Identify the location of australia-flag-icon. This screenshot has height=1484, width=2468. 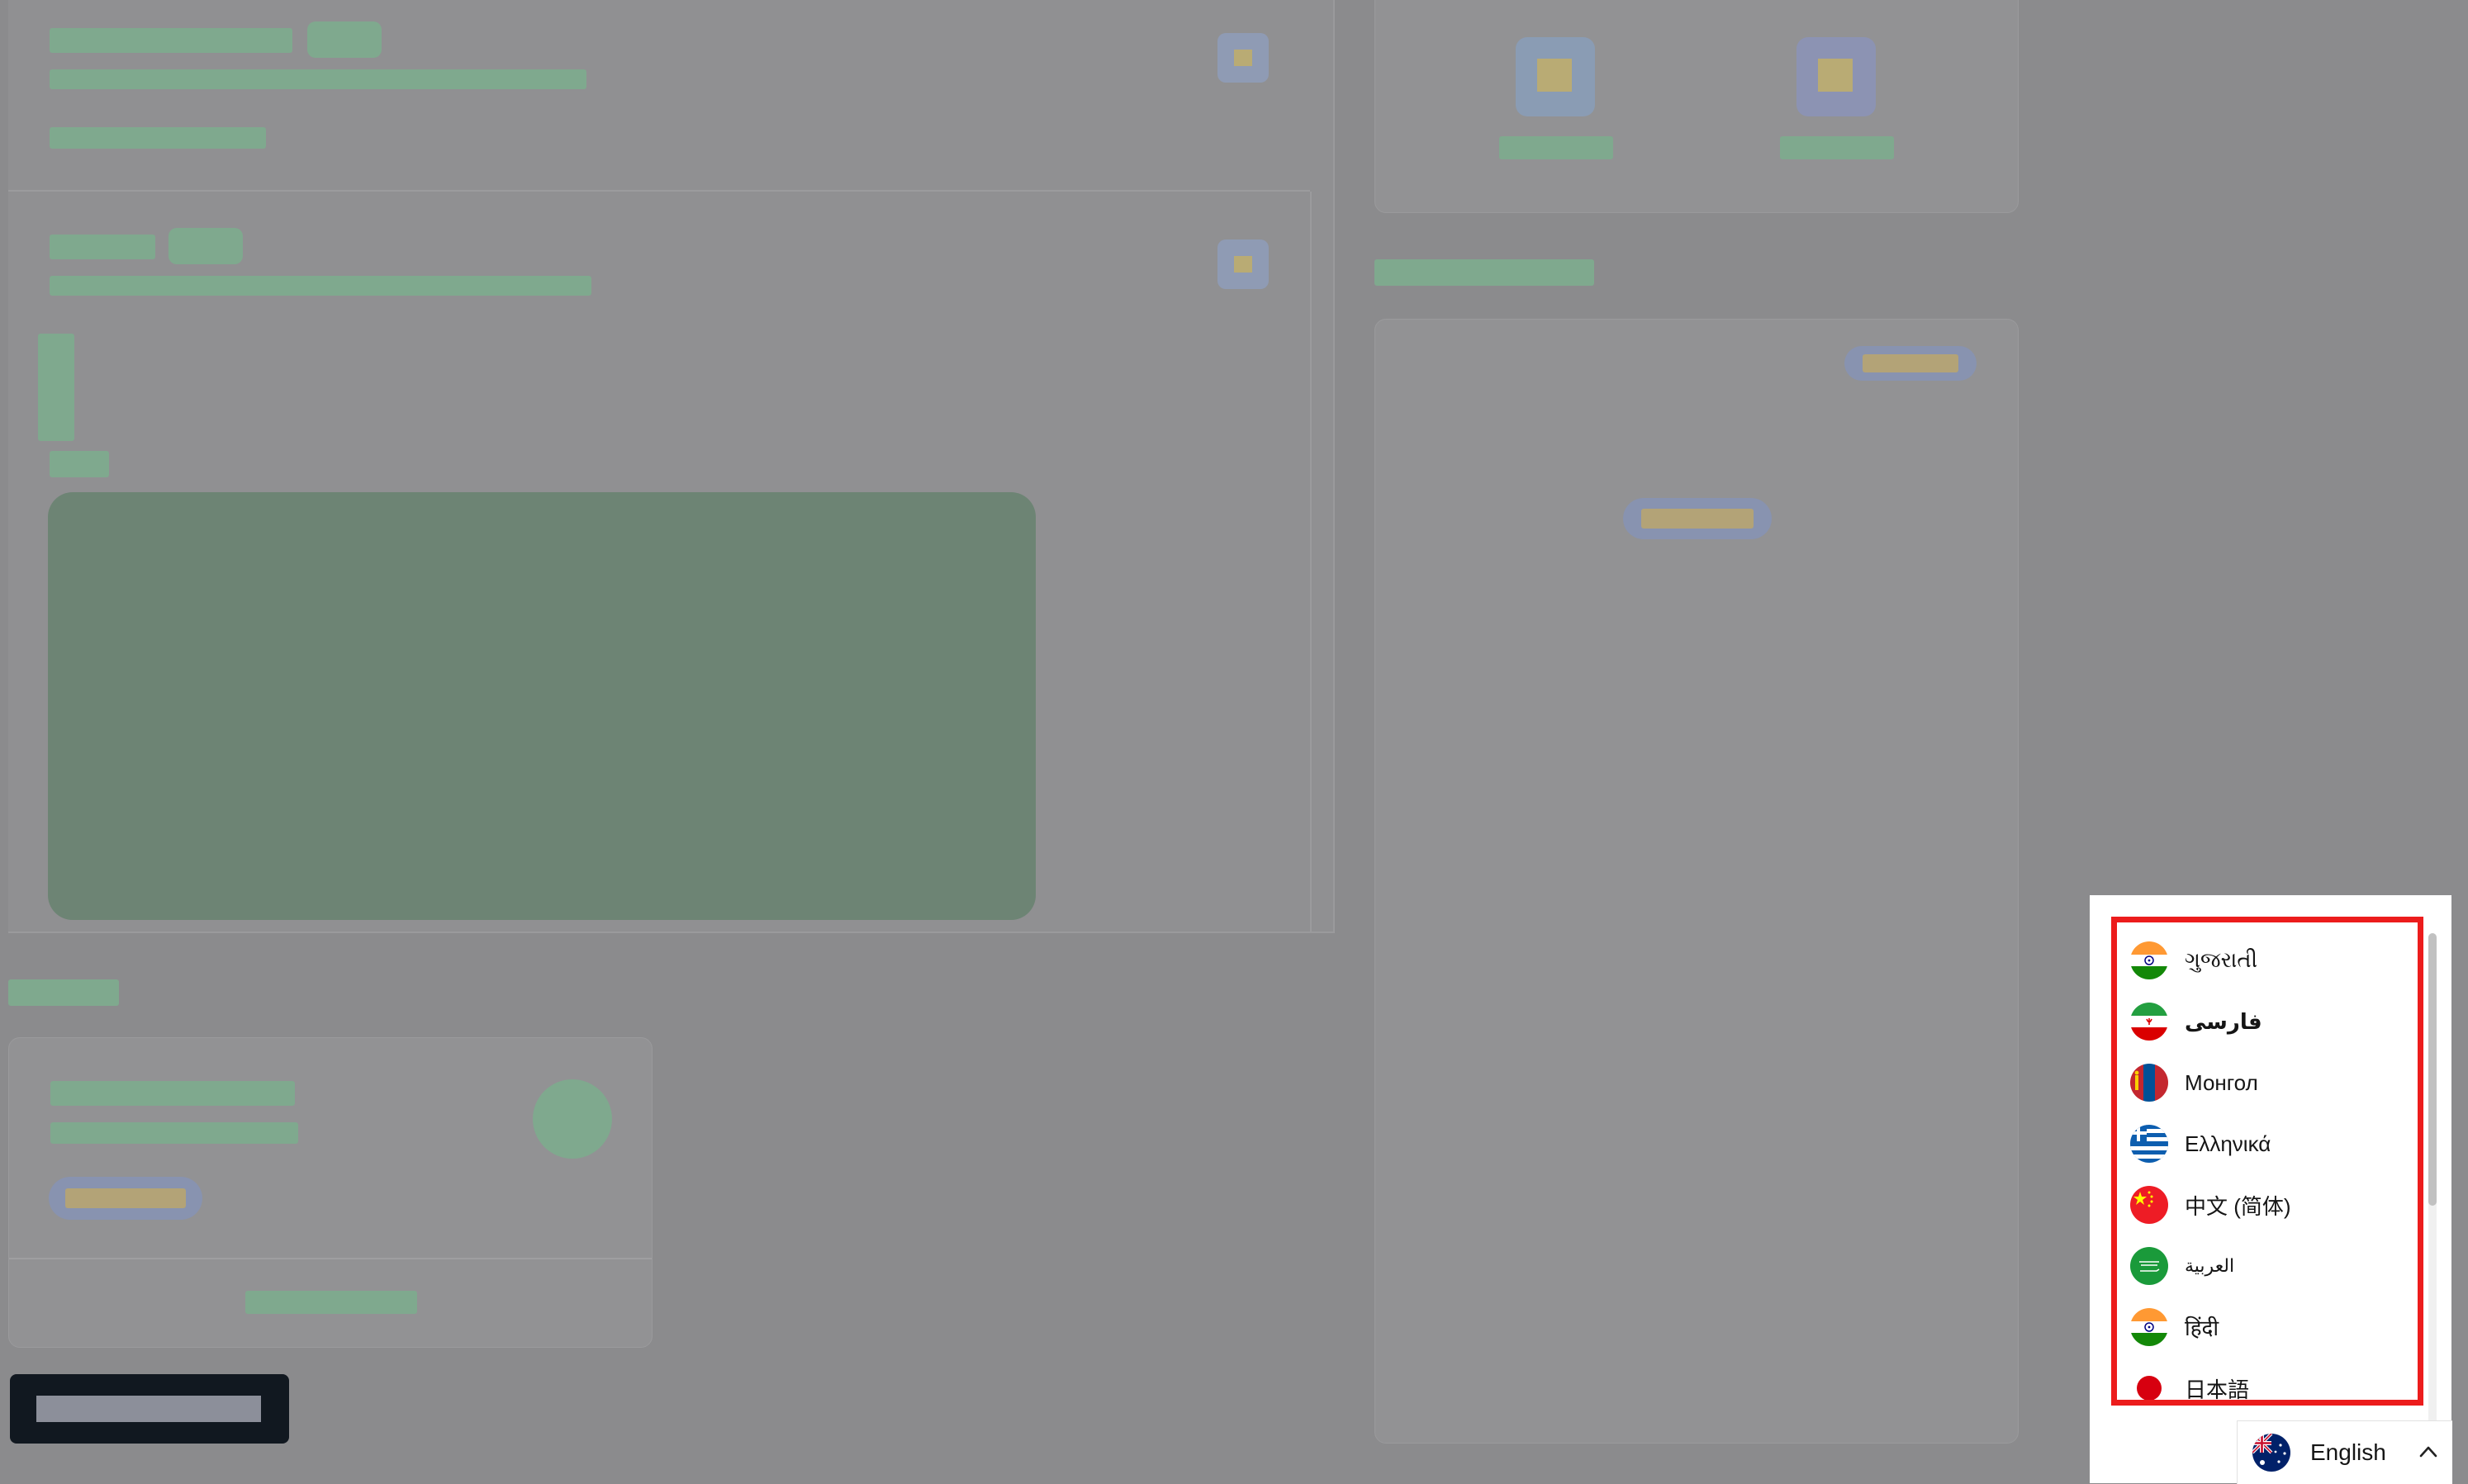
(2271, 1453).